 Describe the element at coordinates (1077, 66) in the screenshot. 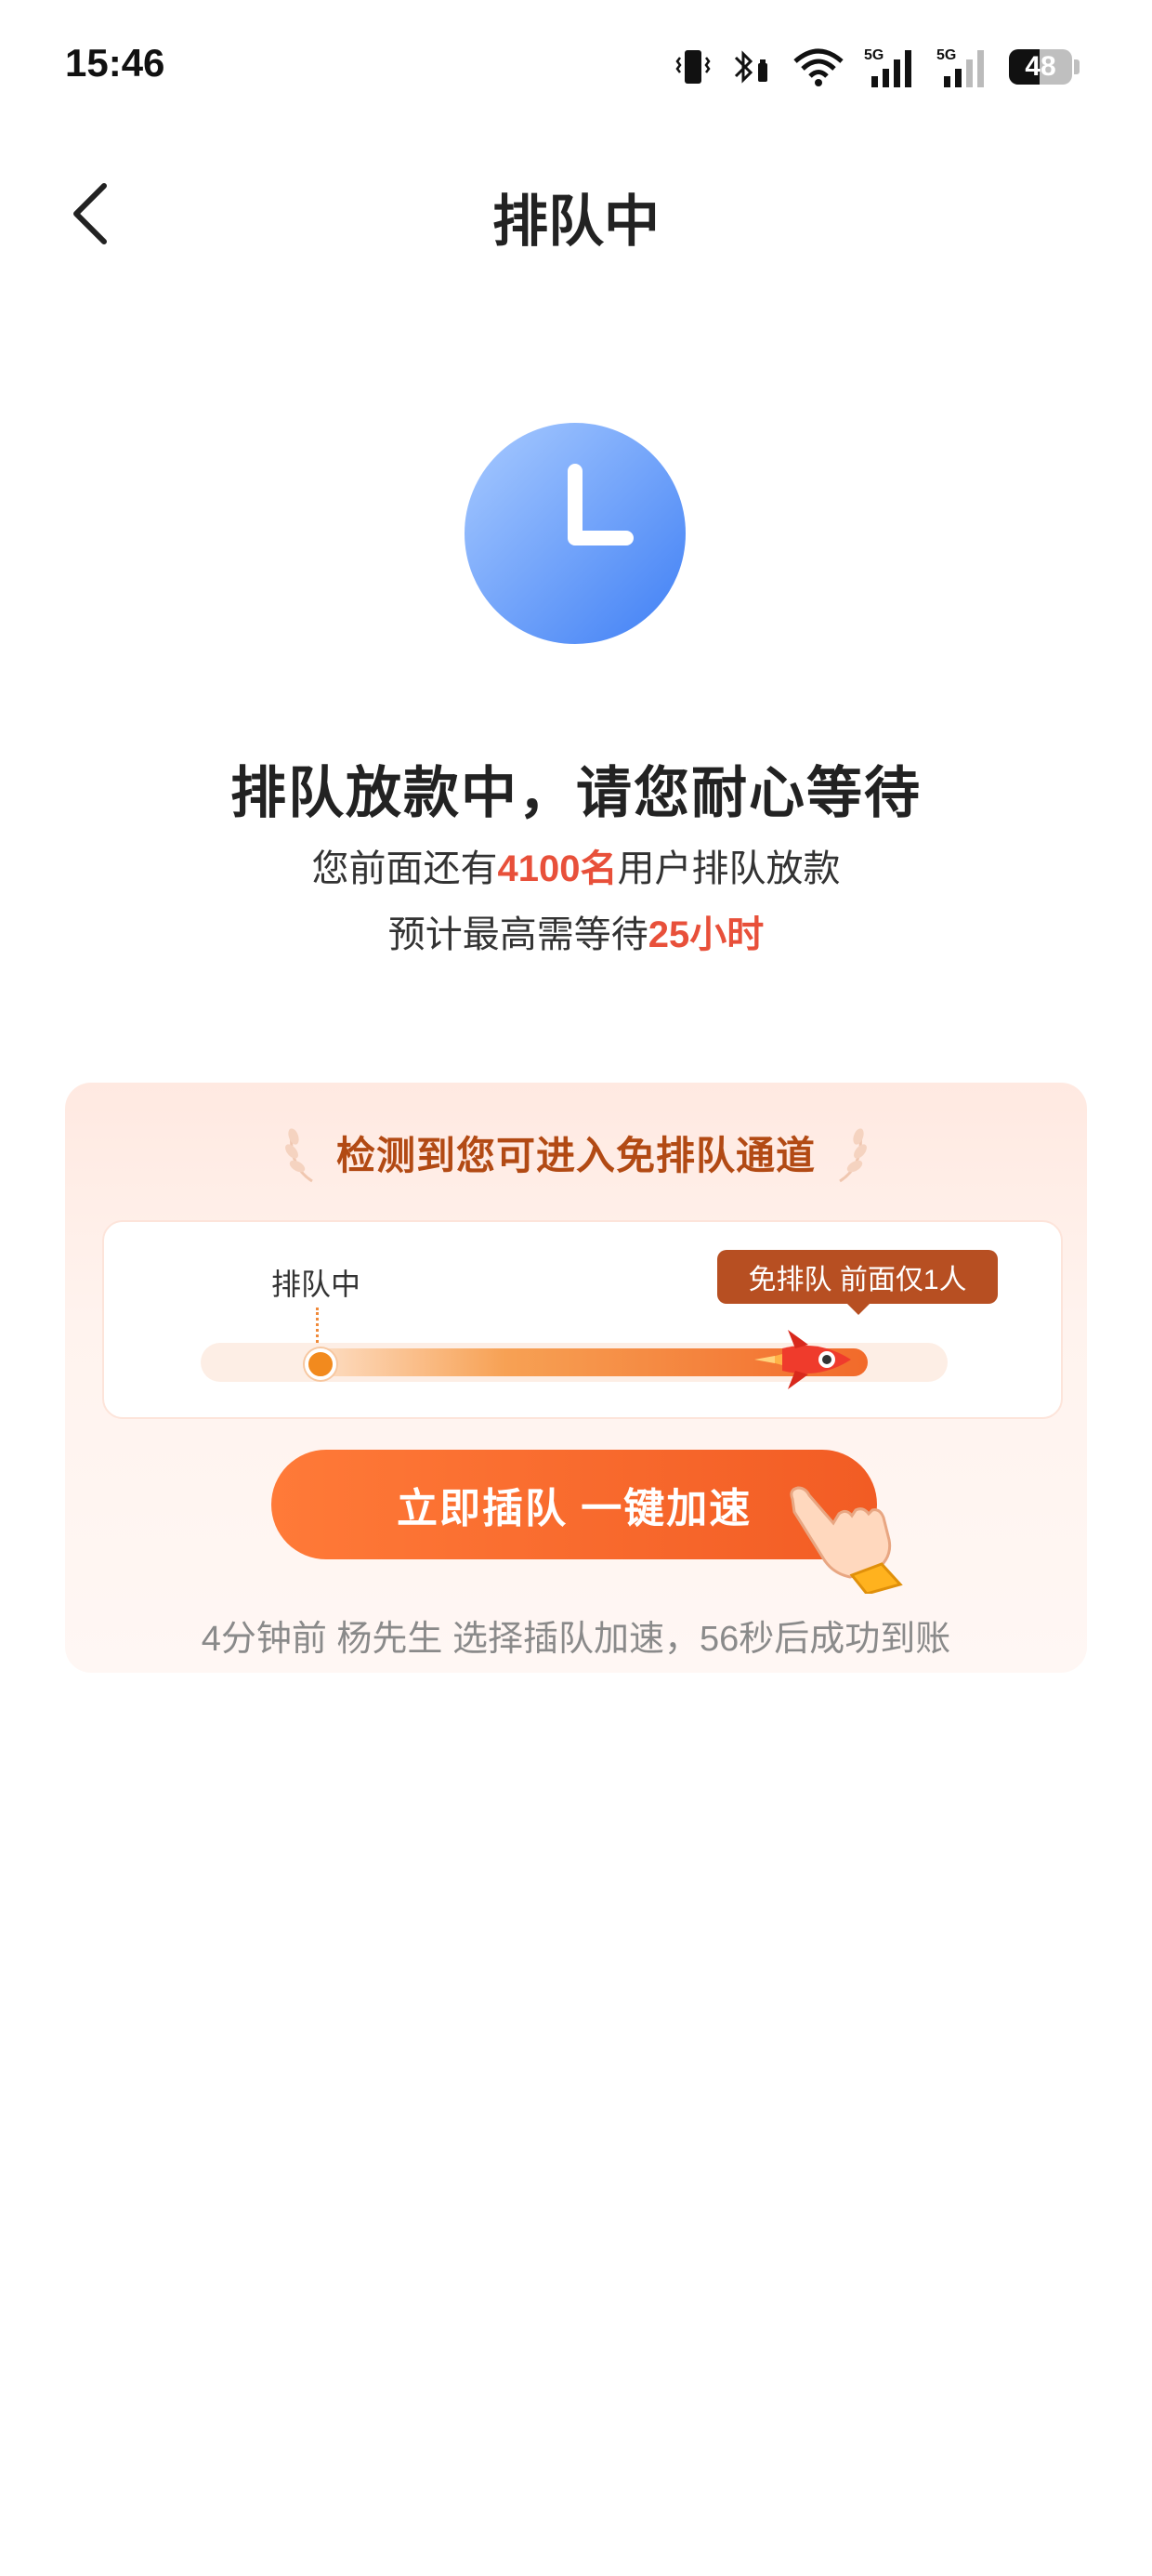

I see `battery-tip` at that location.